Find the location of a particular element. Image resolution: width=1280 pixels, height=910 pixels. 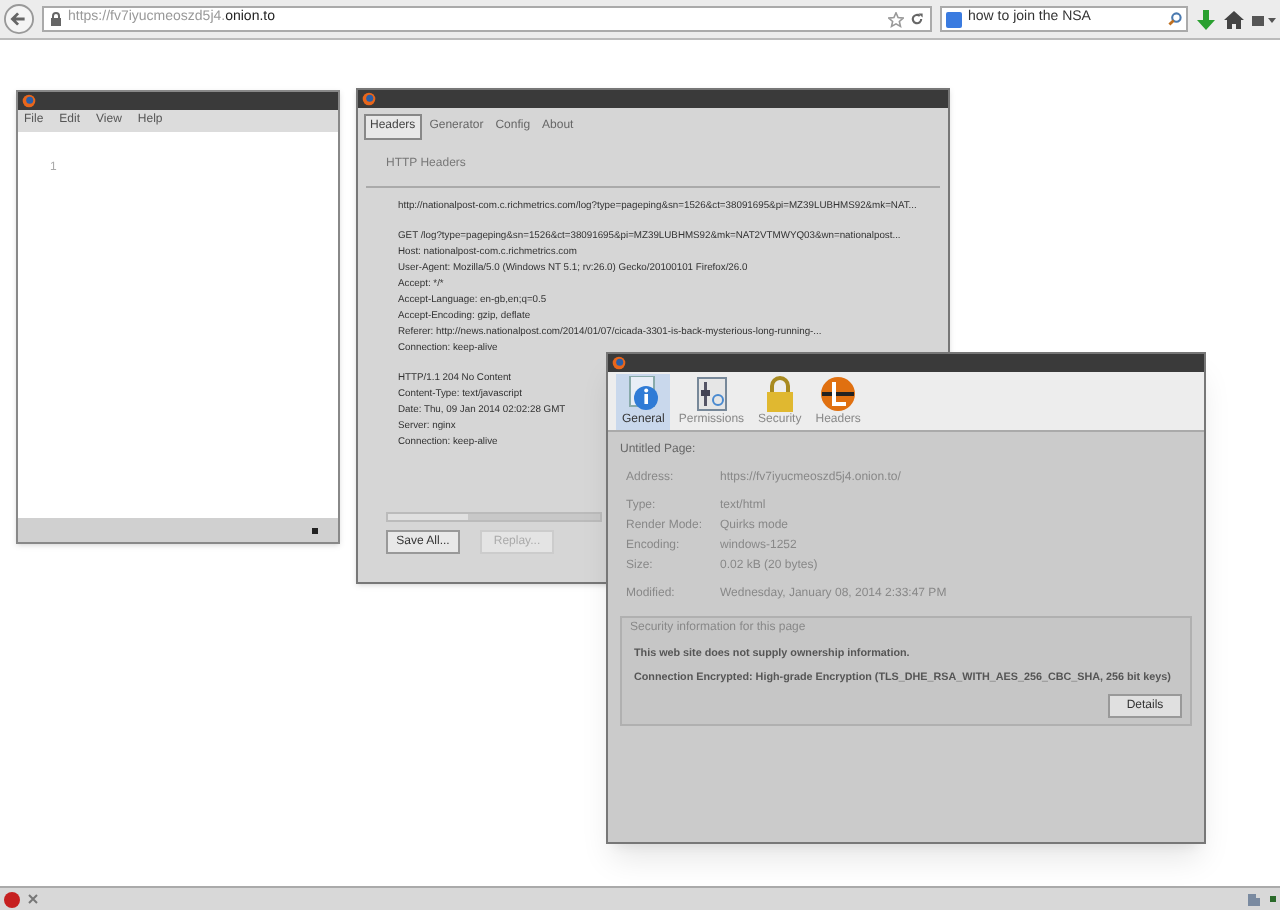

star-icon is located at coordinates (896, 19).